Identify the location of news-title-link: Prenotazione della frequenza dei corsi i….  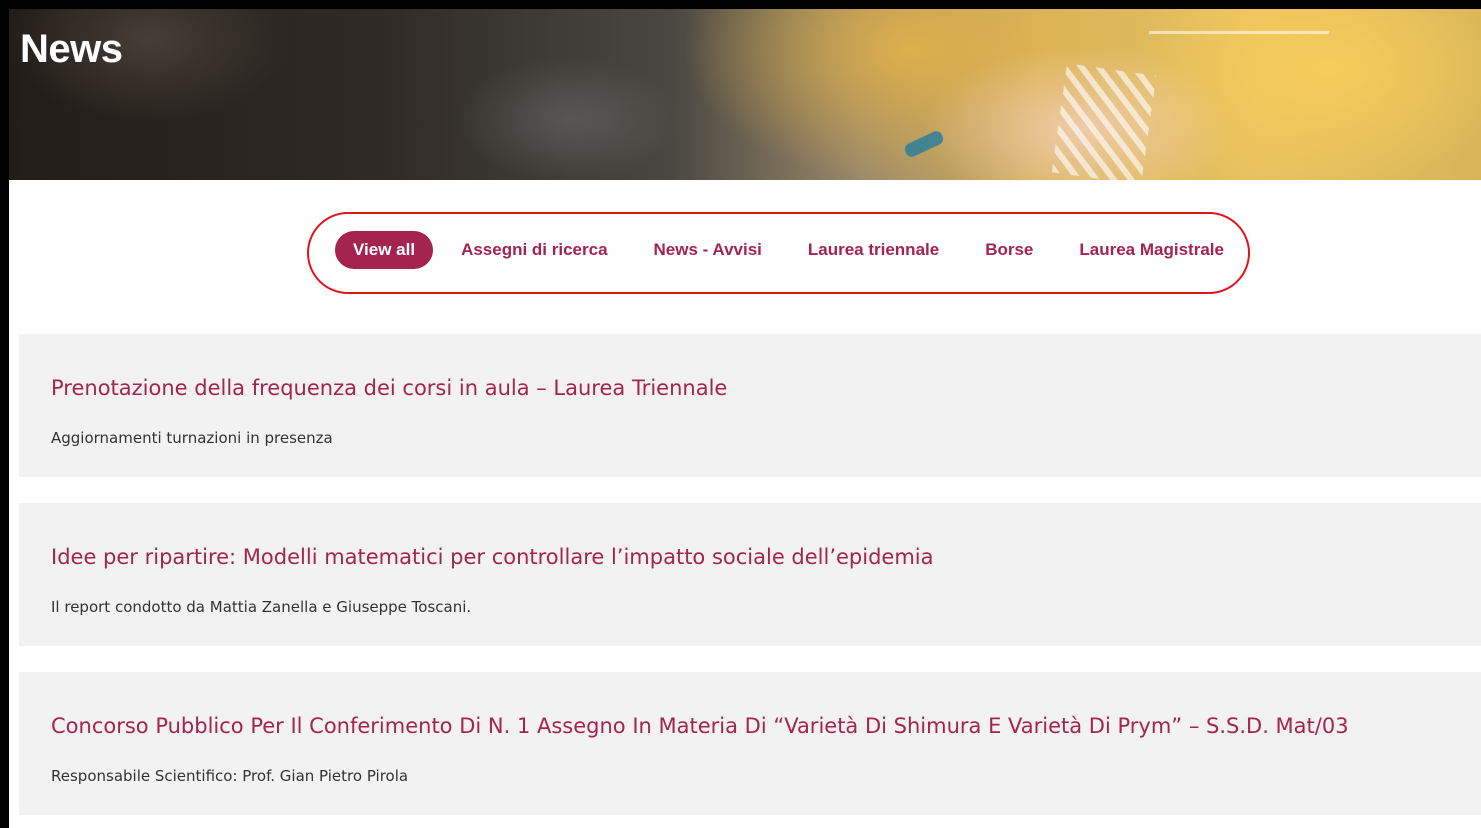
(389, 388).